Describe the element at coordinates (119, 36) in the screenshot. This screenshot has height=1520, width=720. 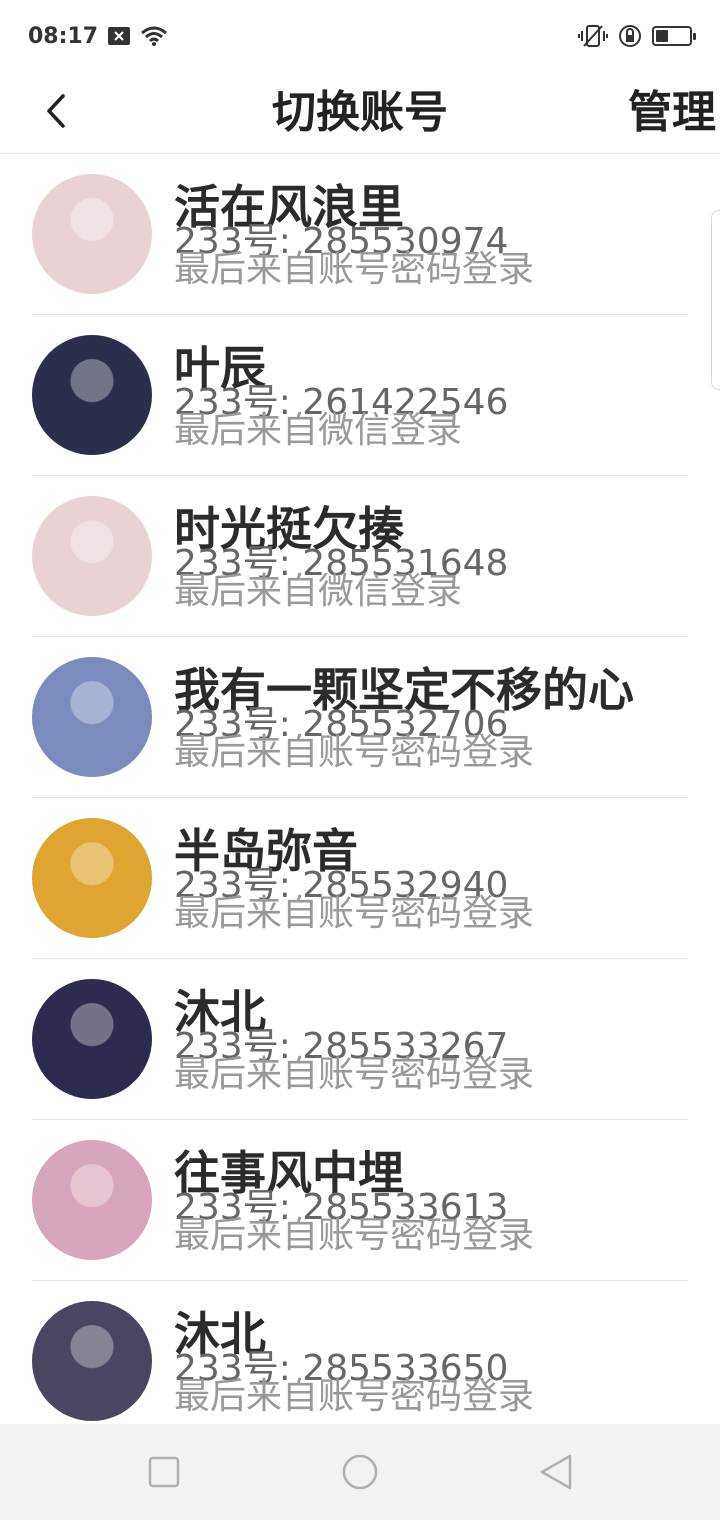
I see `close-box-icon` at that location.